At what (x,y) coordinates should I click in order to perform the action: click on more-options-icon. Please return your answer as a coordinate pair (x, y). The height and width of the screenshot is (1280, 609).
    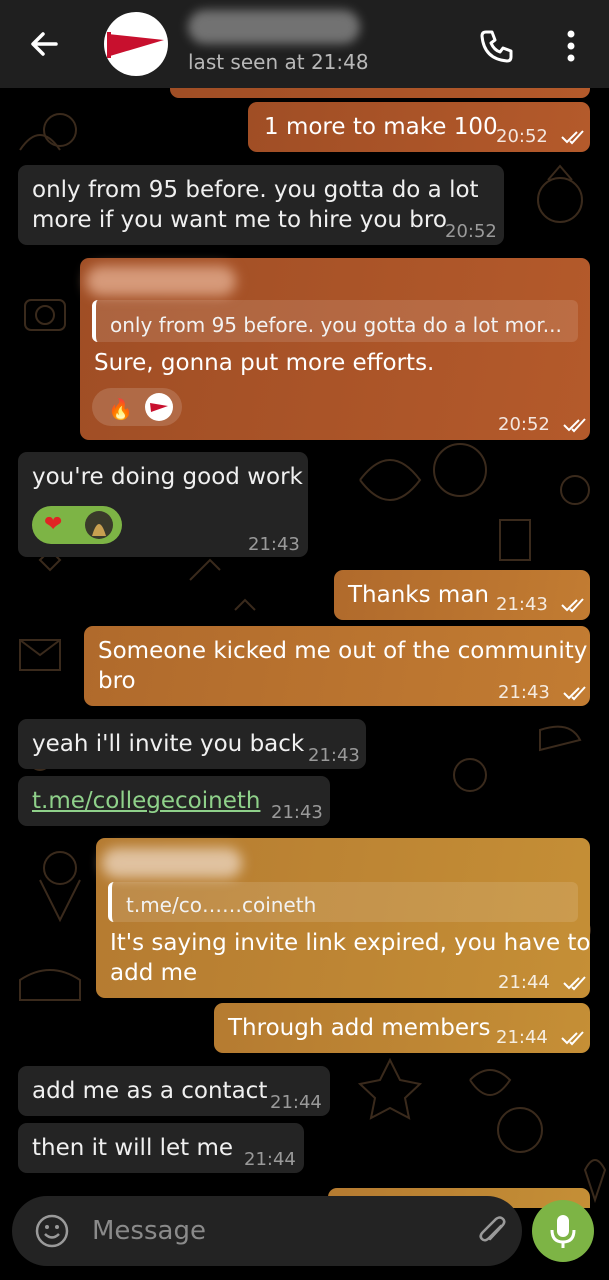
    Looking at the image, I should click on (571, 46).